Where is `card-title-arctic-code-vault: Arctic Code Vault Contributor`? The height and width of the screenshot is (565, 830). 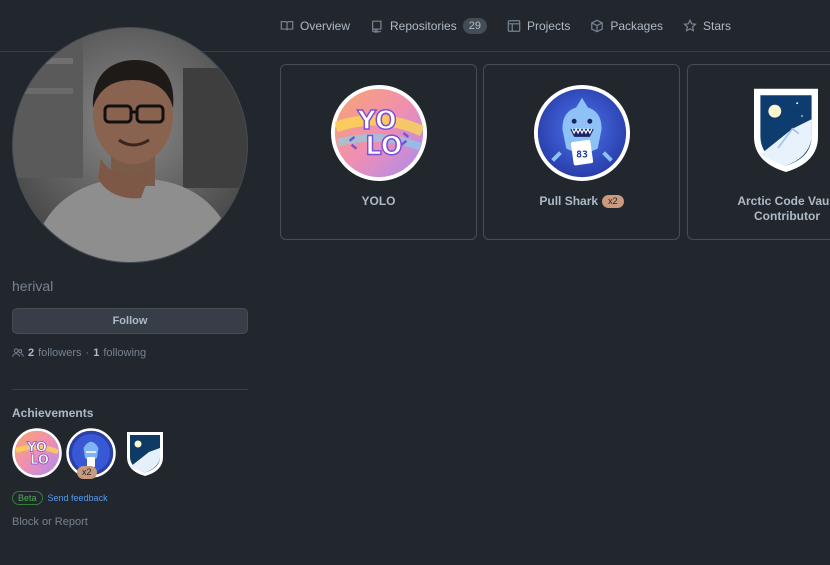 card-title-arctic-code-vault: Arctic Code Vault Contributor is located at coordinates (759, 209).